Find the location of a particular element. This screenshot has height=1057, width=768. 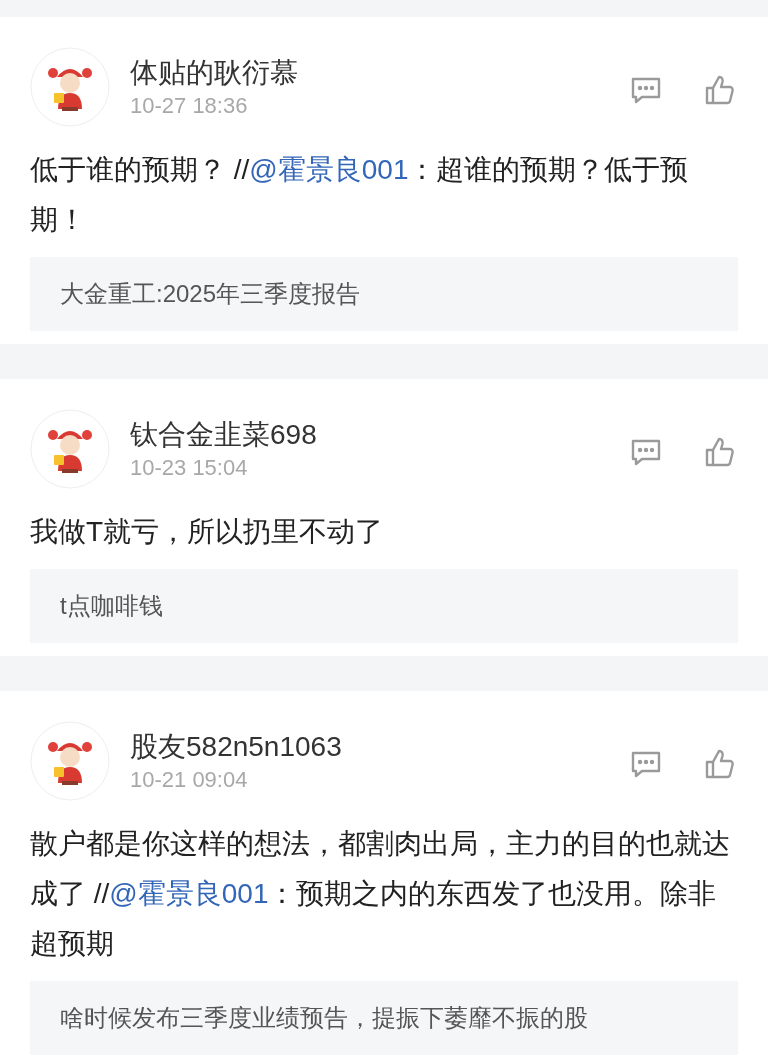

comment-text: 低于谁的预期？ //@霍景良001：超谁的预期？低于预期！ is located at coordinates (360, 195).